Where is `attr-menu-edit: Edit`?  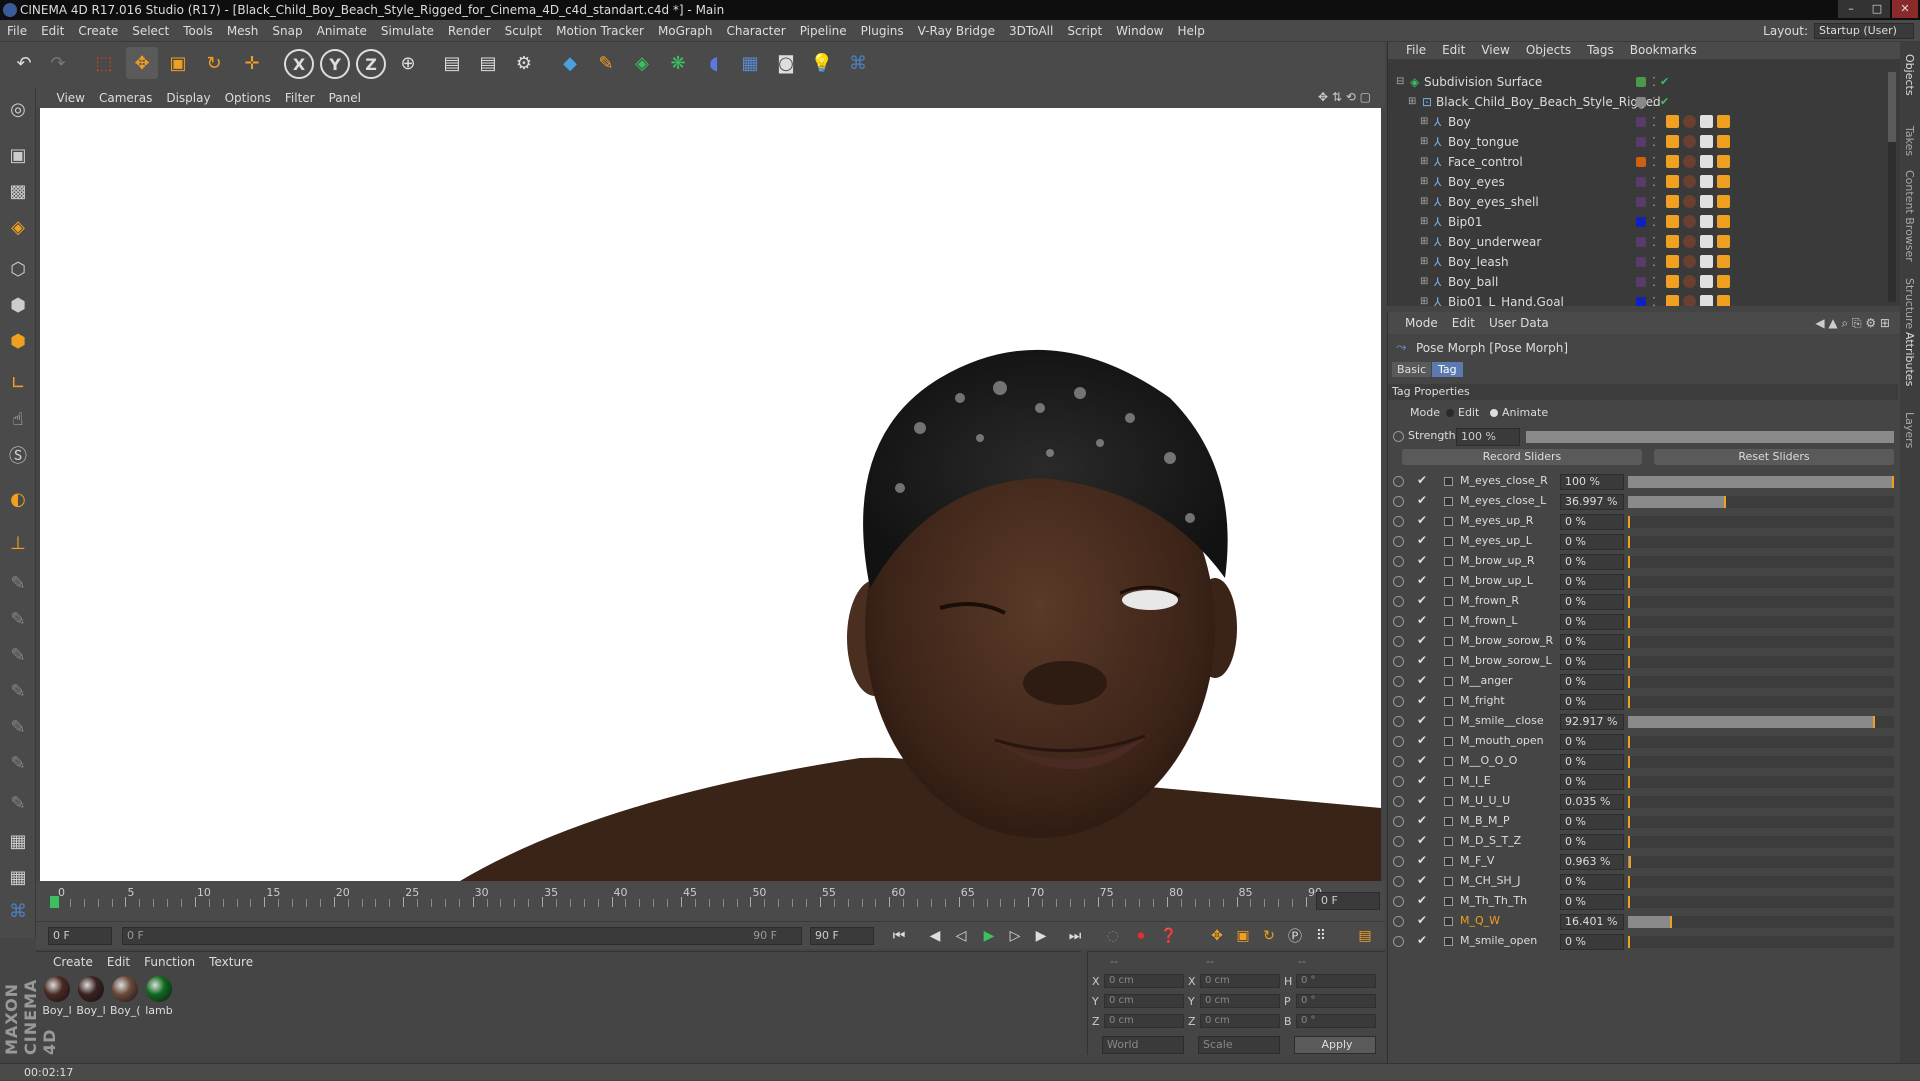
attr-menu-edit: Edit is located at coordinates (1463, 323).